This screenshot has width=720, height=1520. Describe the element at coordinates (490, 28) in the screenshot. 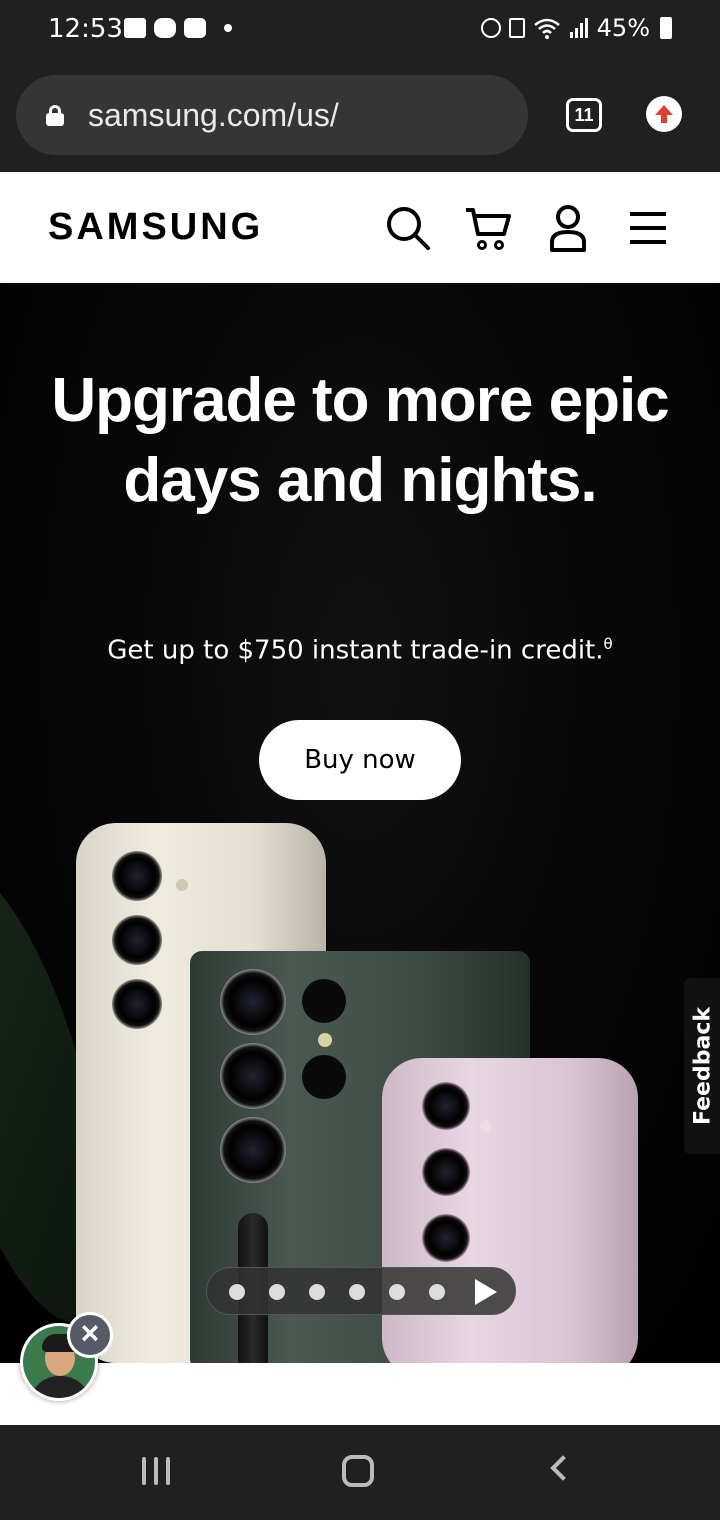

I see `alarm-icon` at that location.